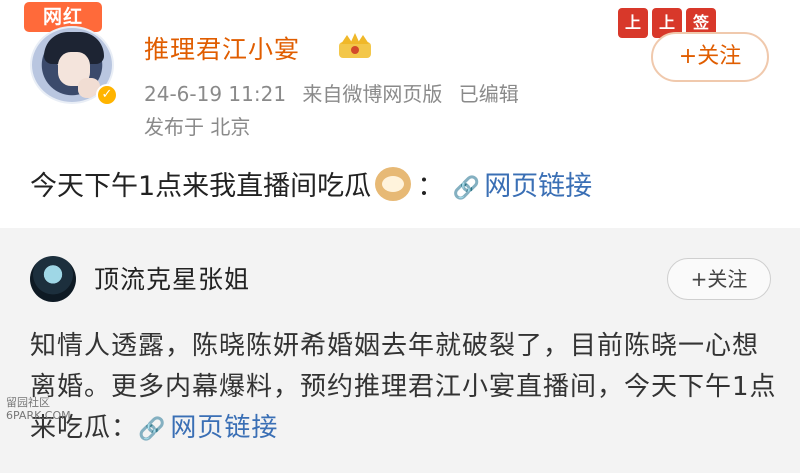  I want to click on follow-button: +关注, so click(710, 57).